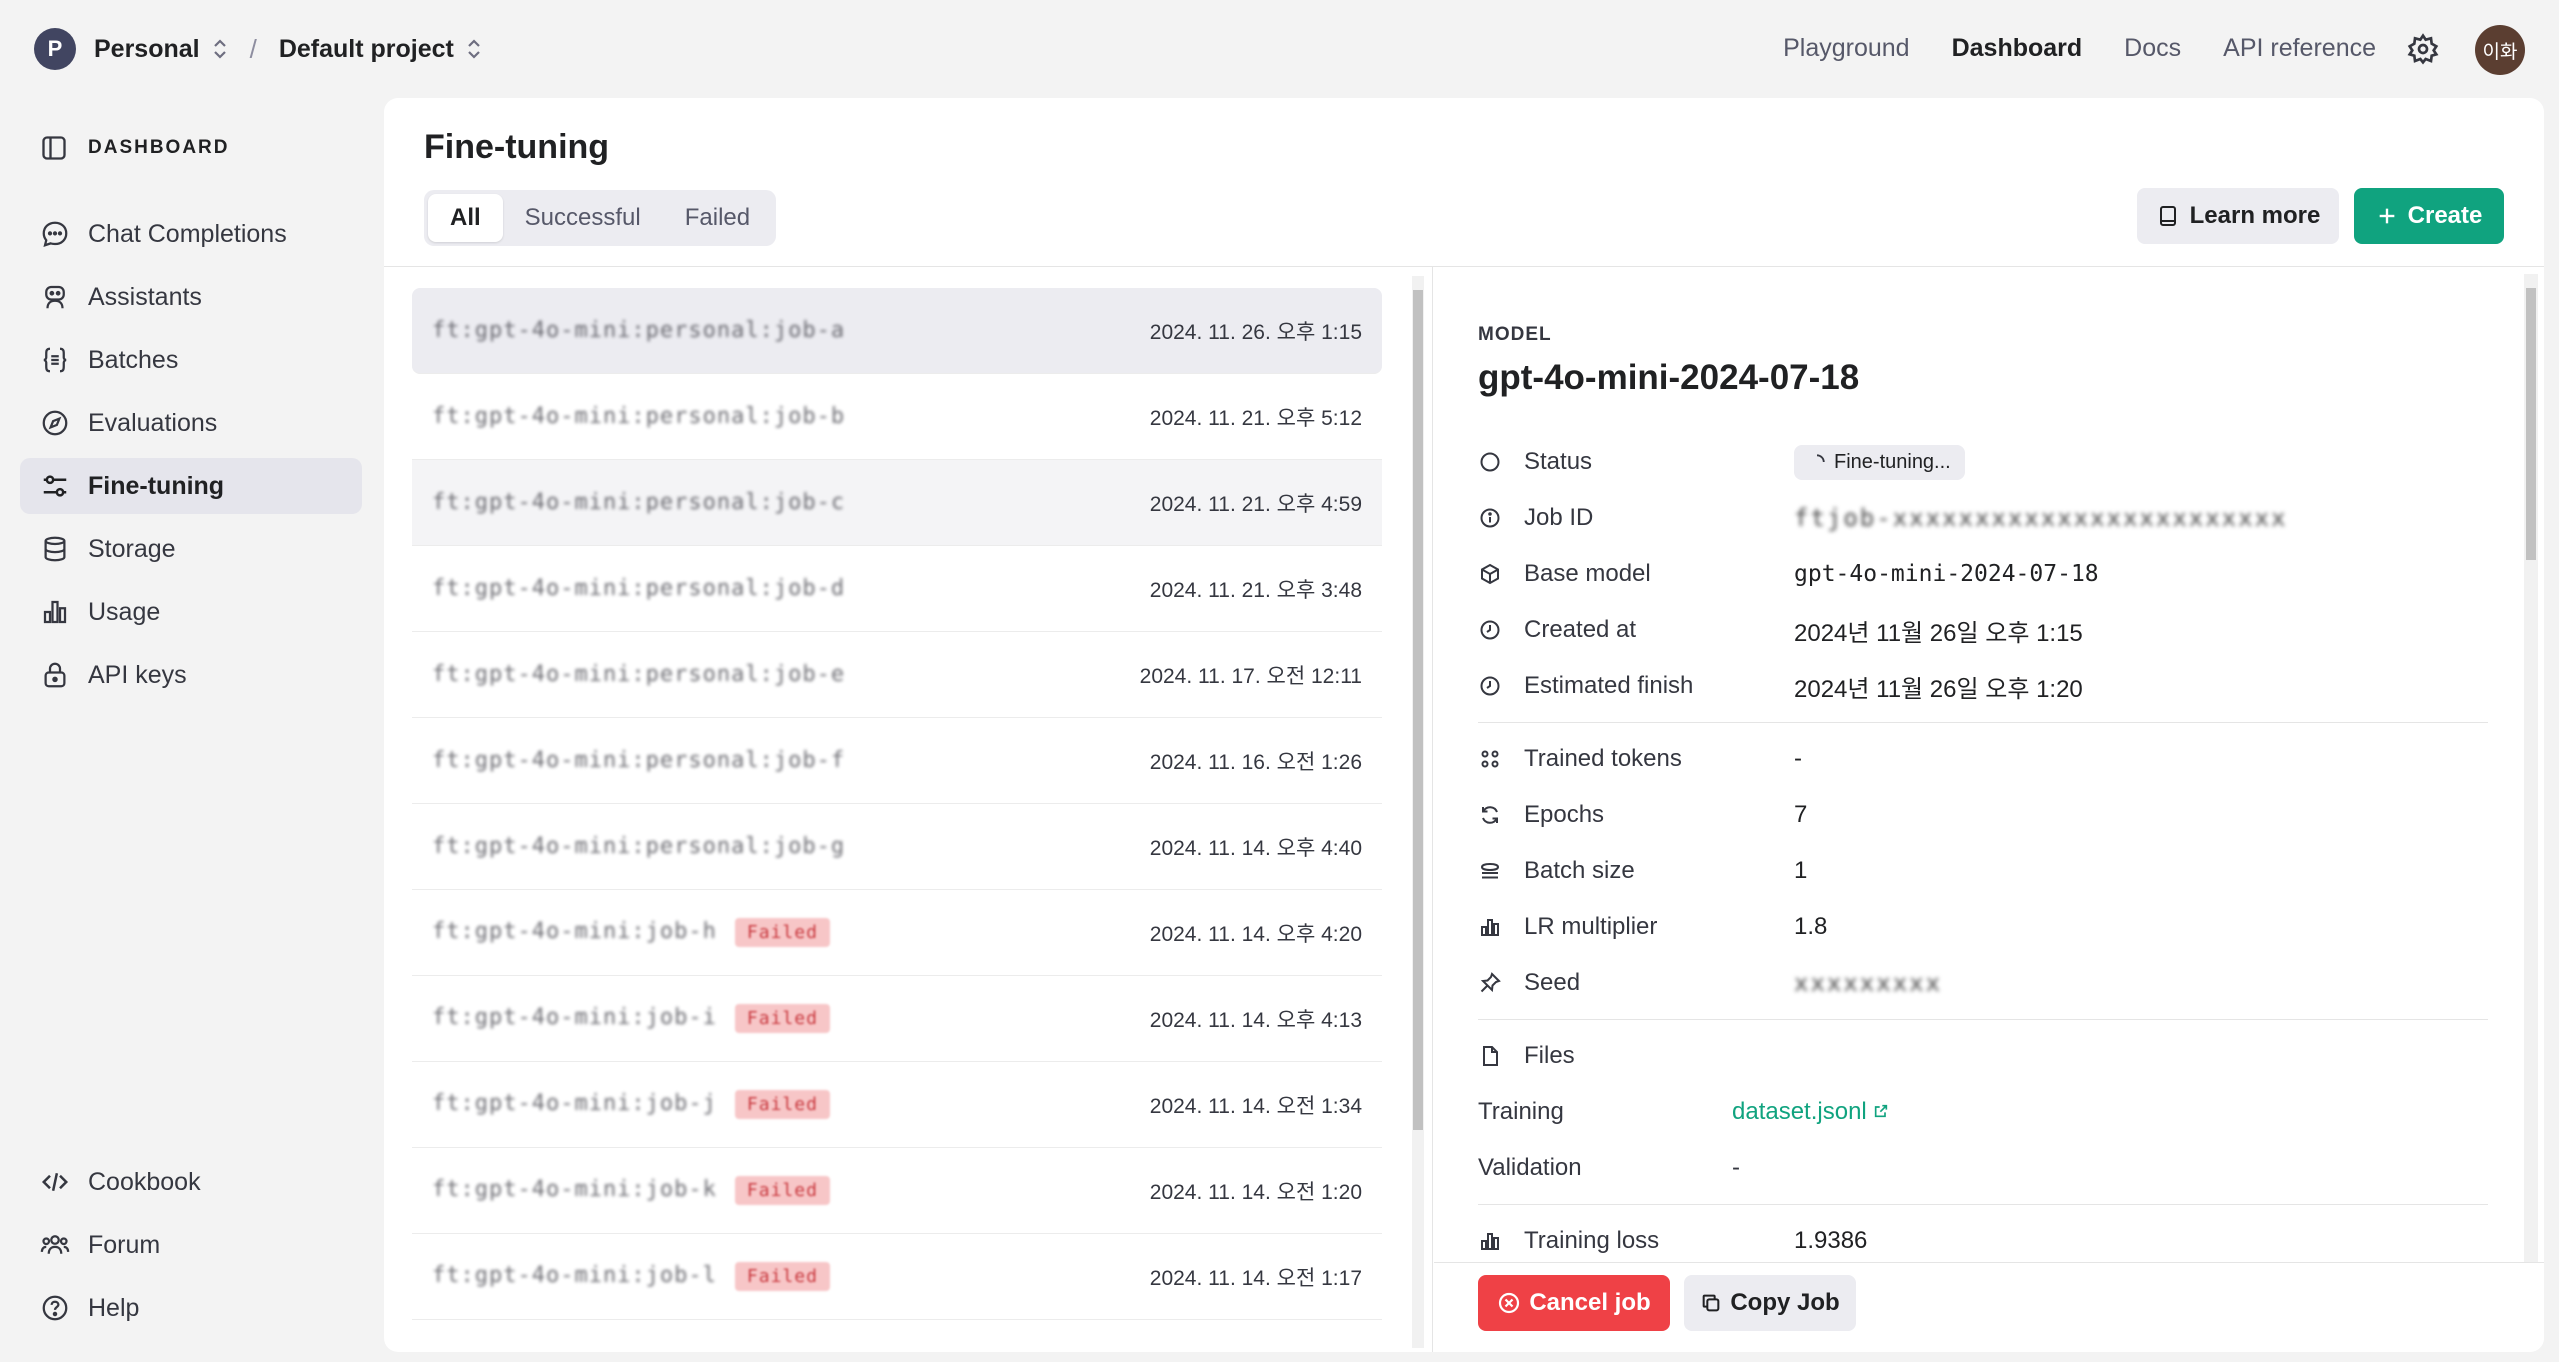  I want to click on org-name-label: Personal, so click(147, 48).